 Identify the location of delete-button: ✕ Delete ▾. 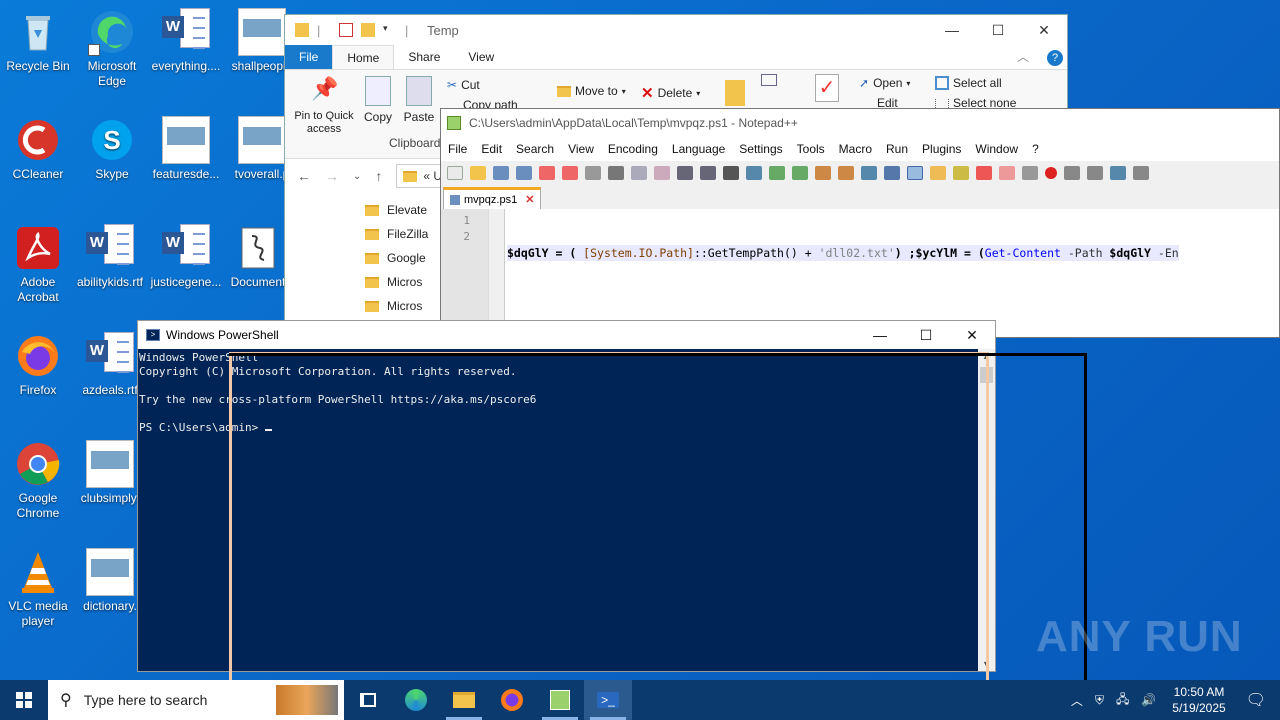
(670, 93).